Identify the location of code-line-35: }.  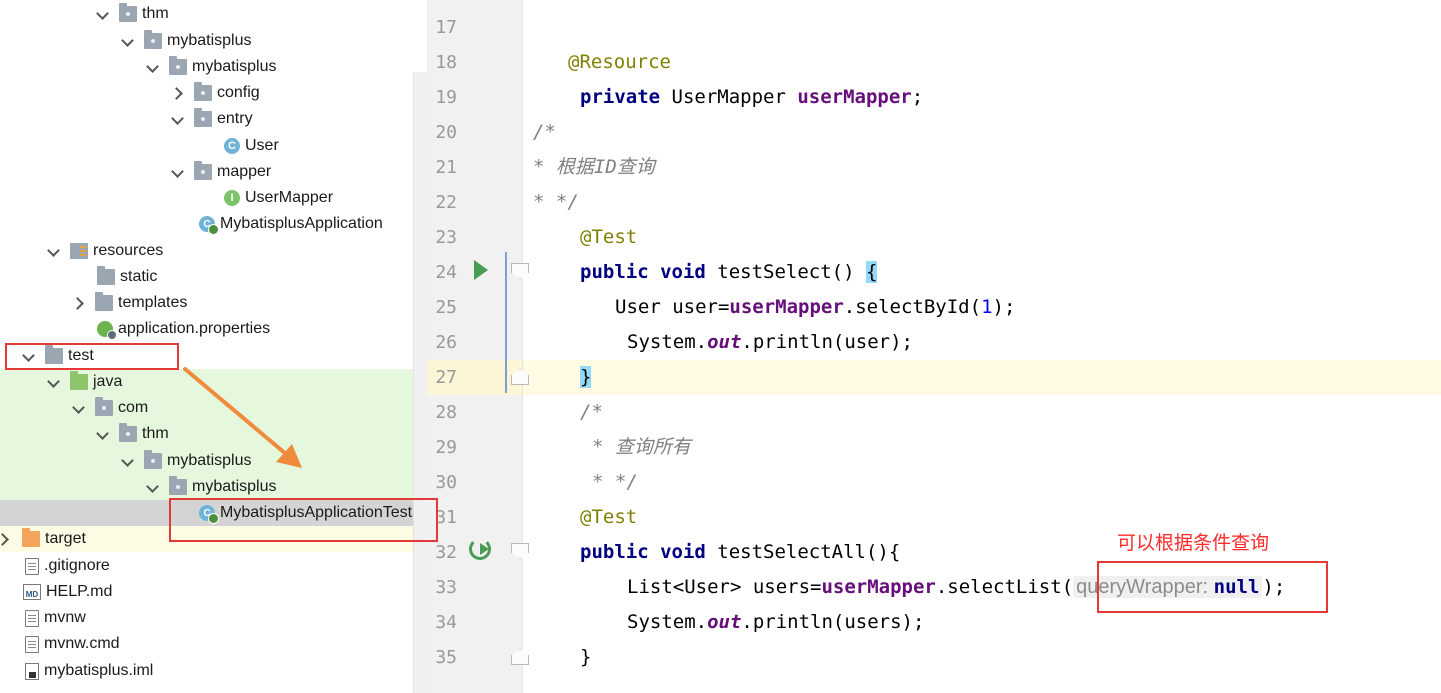
(585, 657).